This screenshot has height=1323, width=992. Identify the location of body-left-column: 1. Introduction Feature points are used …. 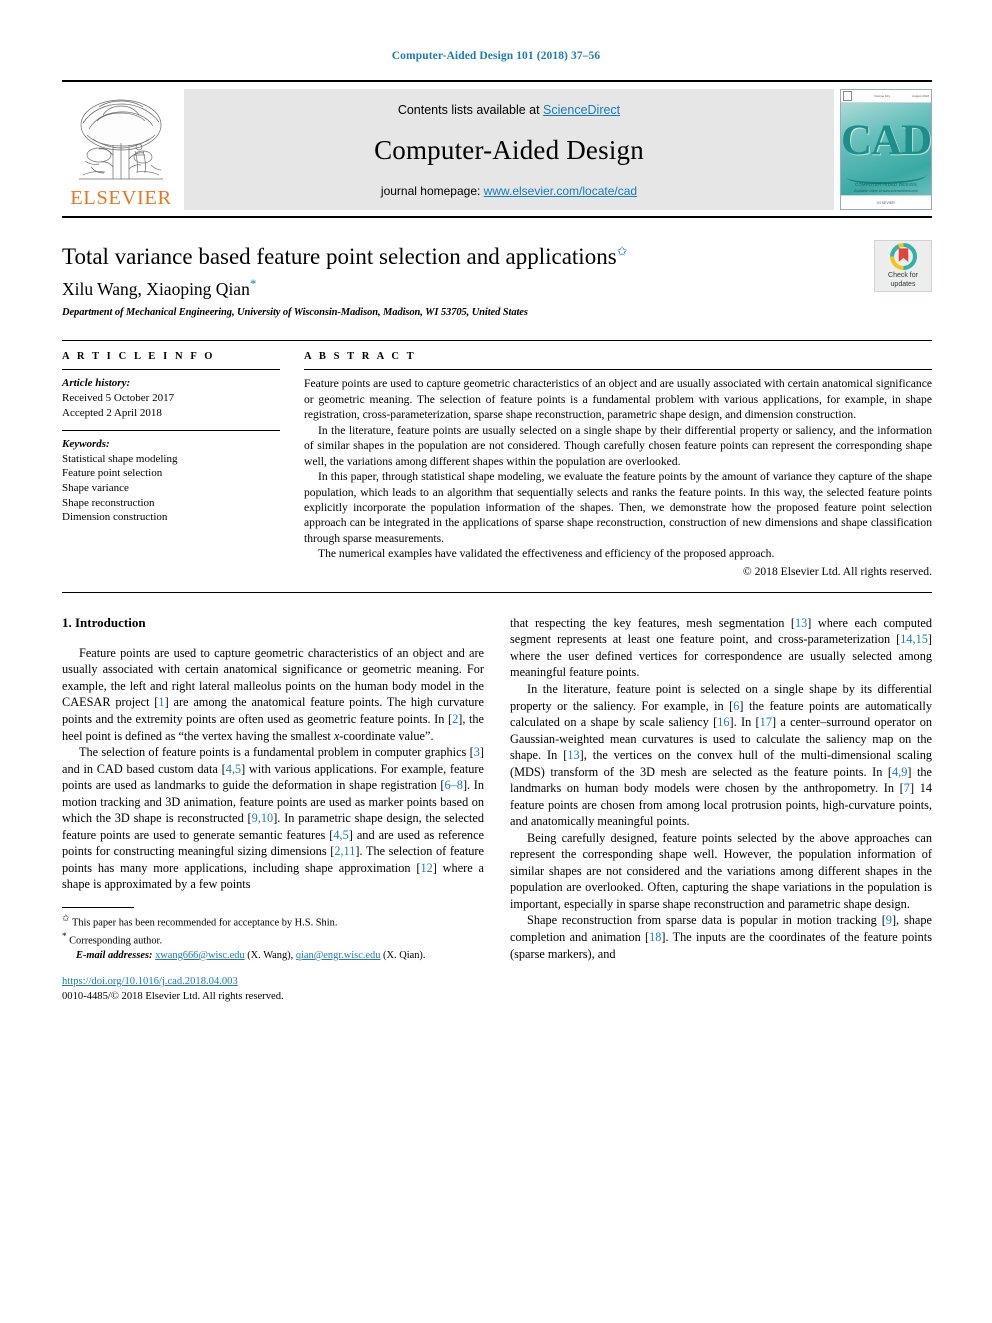
(273, 809).